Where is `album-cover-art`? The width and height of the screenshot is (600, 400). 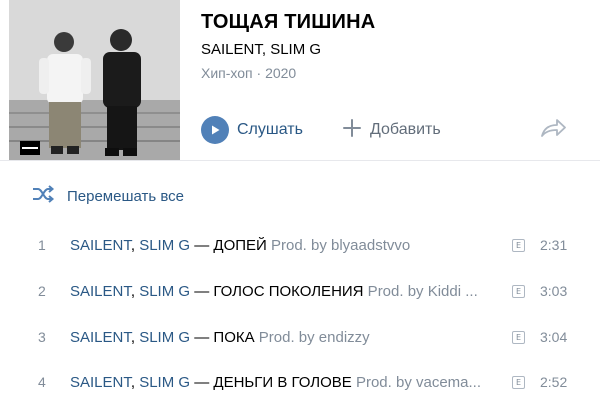 album-cover-art is located at coordinates (94, 80).